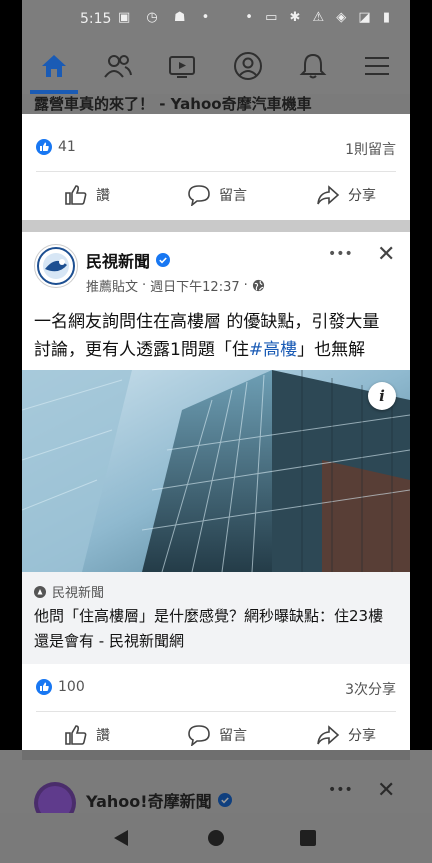  I want to click on hashtag-link: #高樓, so click(273, 350).